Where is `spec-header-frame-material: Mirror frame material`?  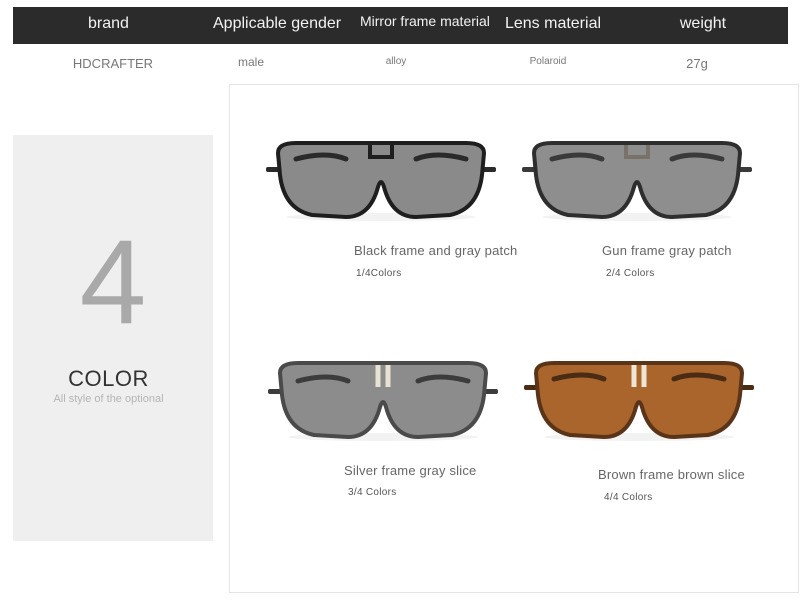
spec-header-frame-material: Mirror frame material is located at coordinates (425, 21).